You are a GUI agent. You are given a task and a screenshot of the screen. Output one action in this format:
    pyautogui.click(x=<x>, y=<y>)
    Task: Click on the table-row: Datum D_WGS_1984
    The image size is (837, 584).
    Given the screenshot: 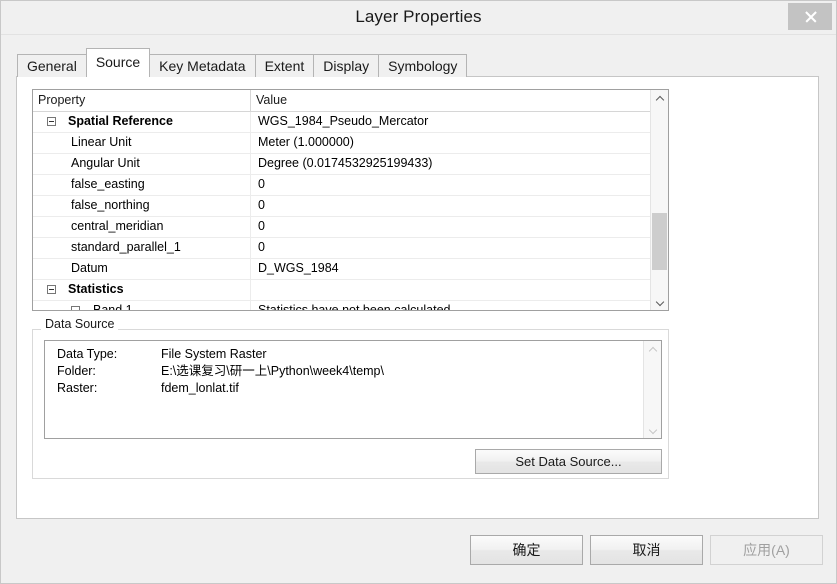 What is the action you would take?
    pyautogui.click(x=350, y=269)
    